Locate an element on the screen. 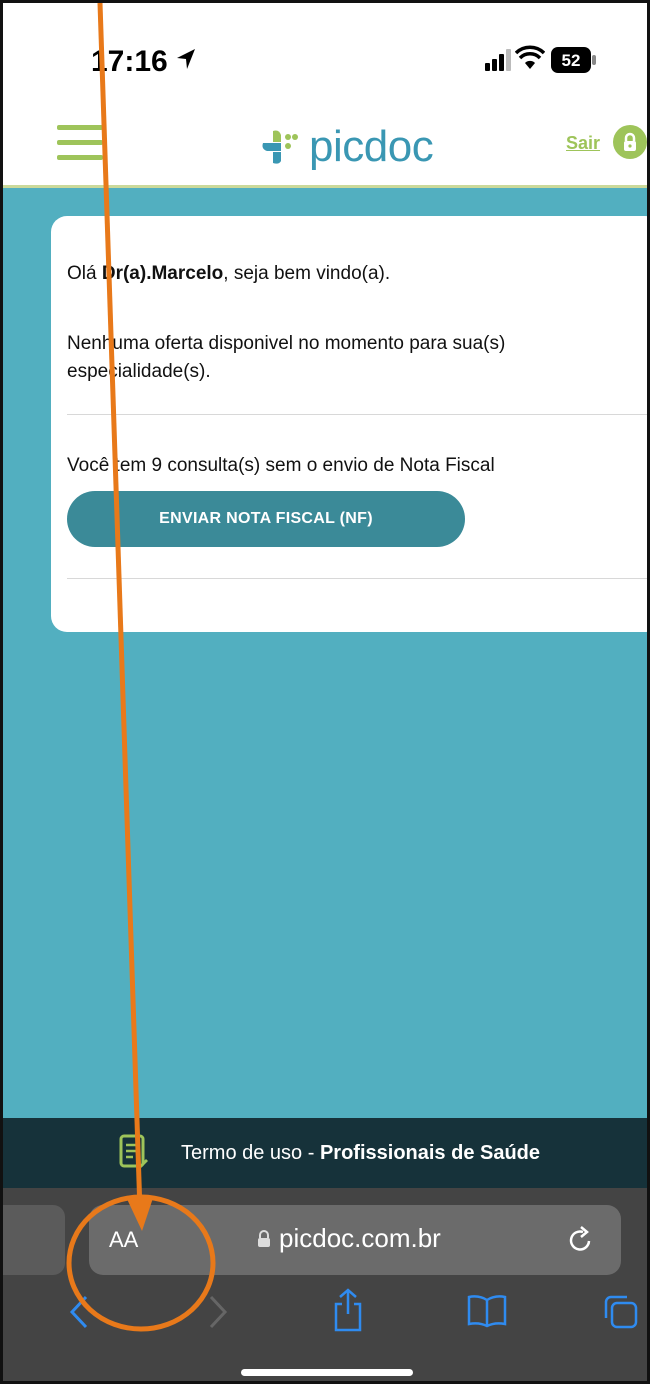  picdoc-logo: picdoc is located at coordinates (347, 147).